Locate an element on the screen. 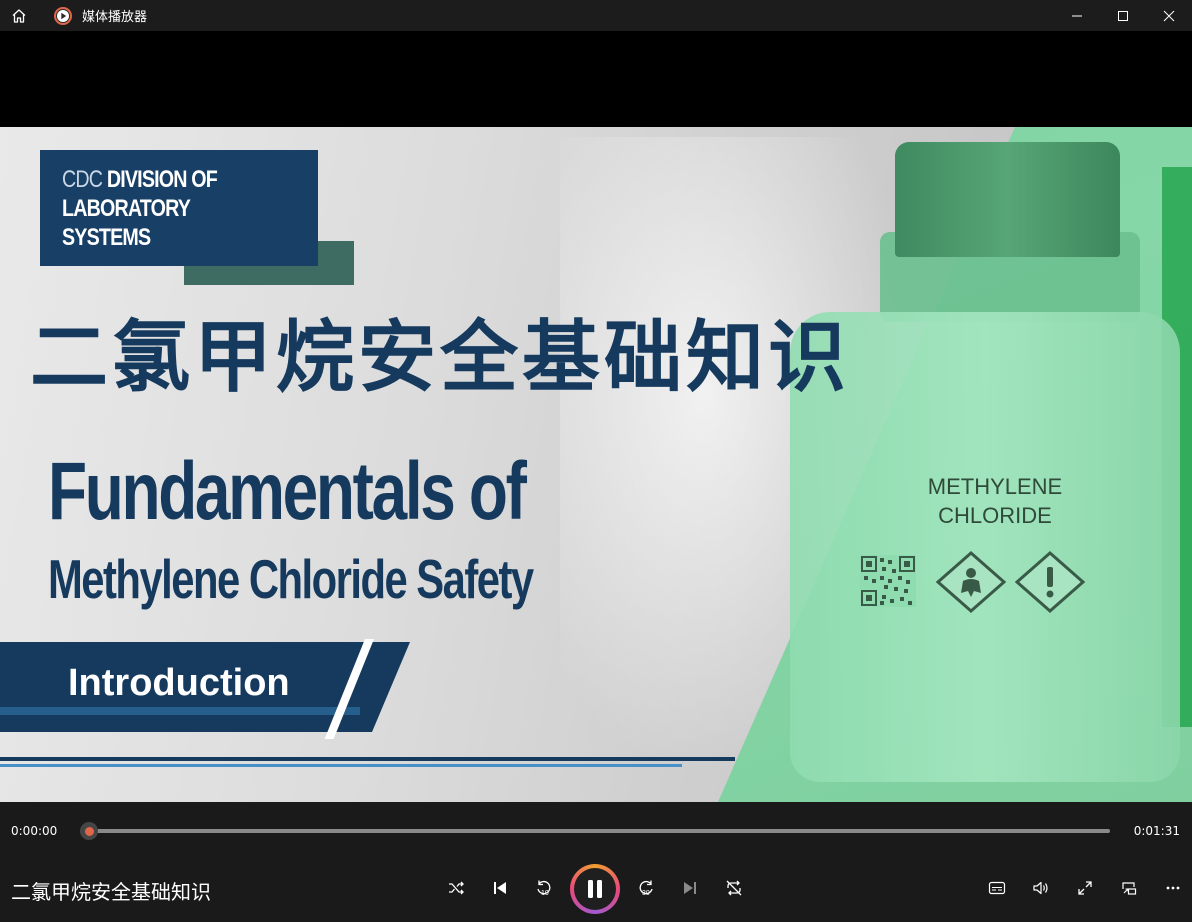 The height and width of the screenshot is (922, 1192). forward-30-icon: 30 is located at coordinates (646, 888).